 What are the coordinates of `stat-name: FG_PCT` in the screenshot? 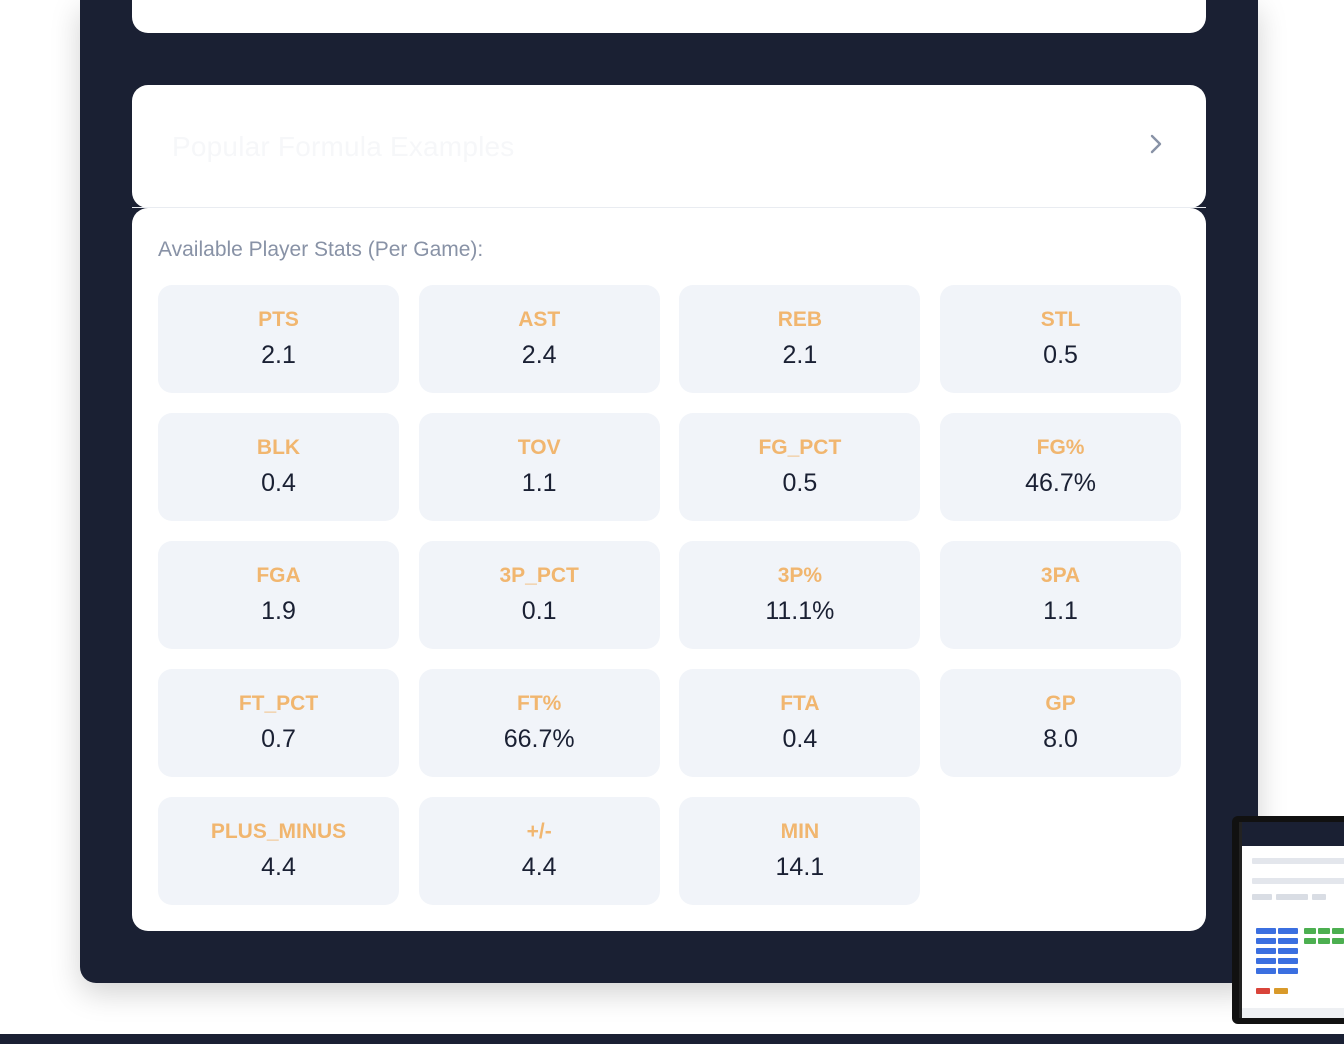 It's located at (800, 447).